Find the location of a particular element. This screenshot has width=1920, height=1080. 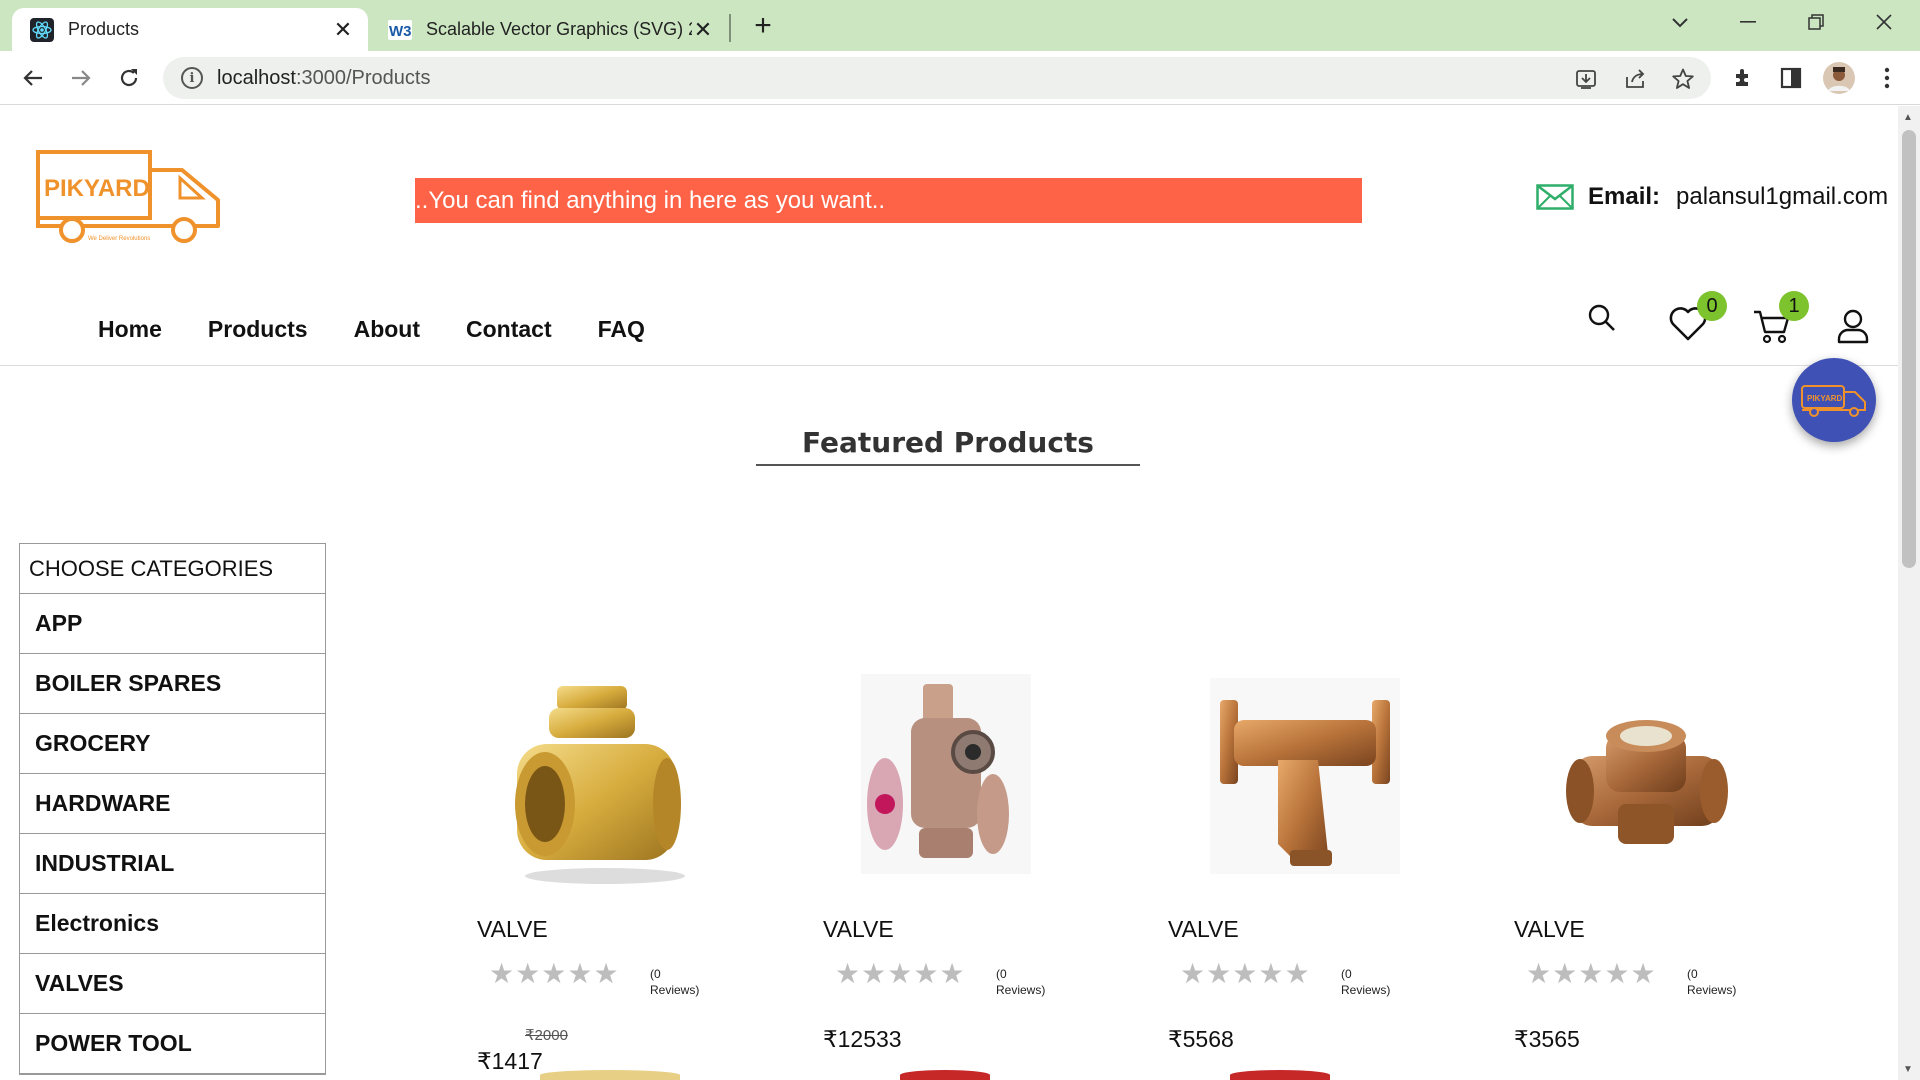

svg-text: W3 is located at coordinates (400, 31).